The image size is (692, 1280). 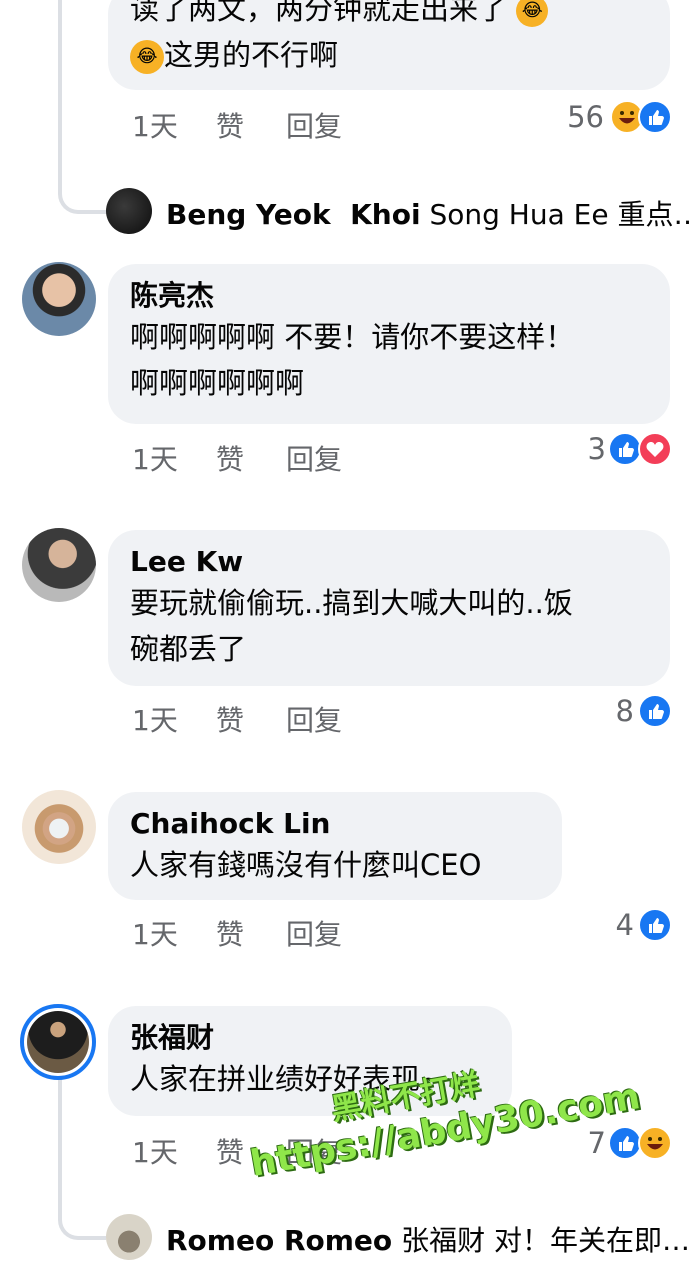 I want to click on reaction-count: 56, so click(x=585, y=117).